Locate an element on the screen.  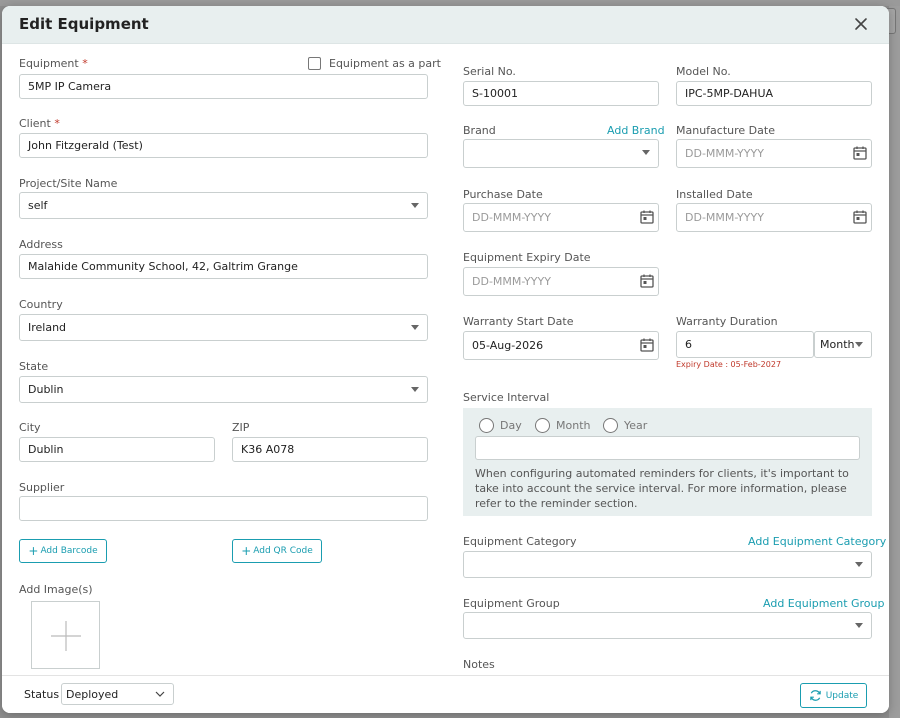
add-brand-link: Add Brand is located at coordinates (636, 130).